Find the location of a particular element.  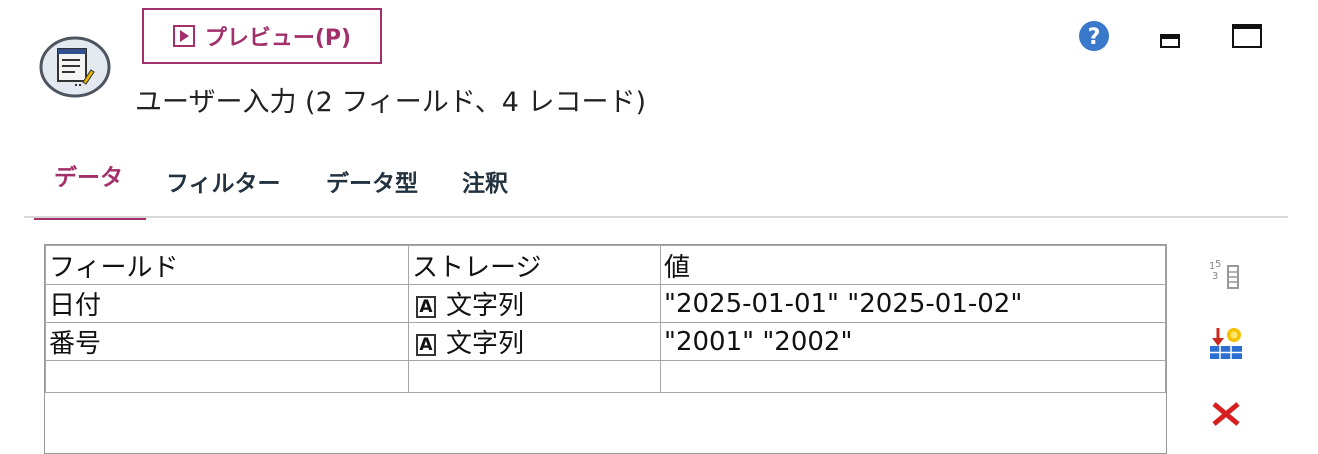

node-title: ユーザー入力 (2 フィールド、4 レコード) is located at coordinates (391, 102).